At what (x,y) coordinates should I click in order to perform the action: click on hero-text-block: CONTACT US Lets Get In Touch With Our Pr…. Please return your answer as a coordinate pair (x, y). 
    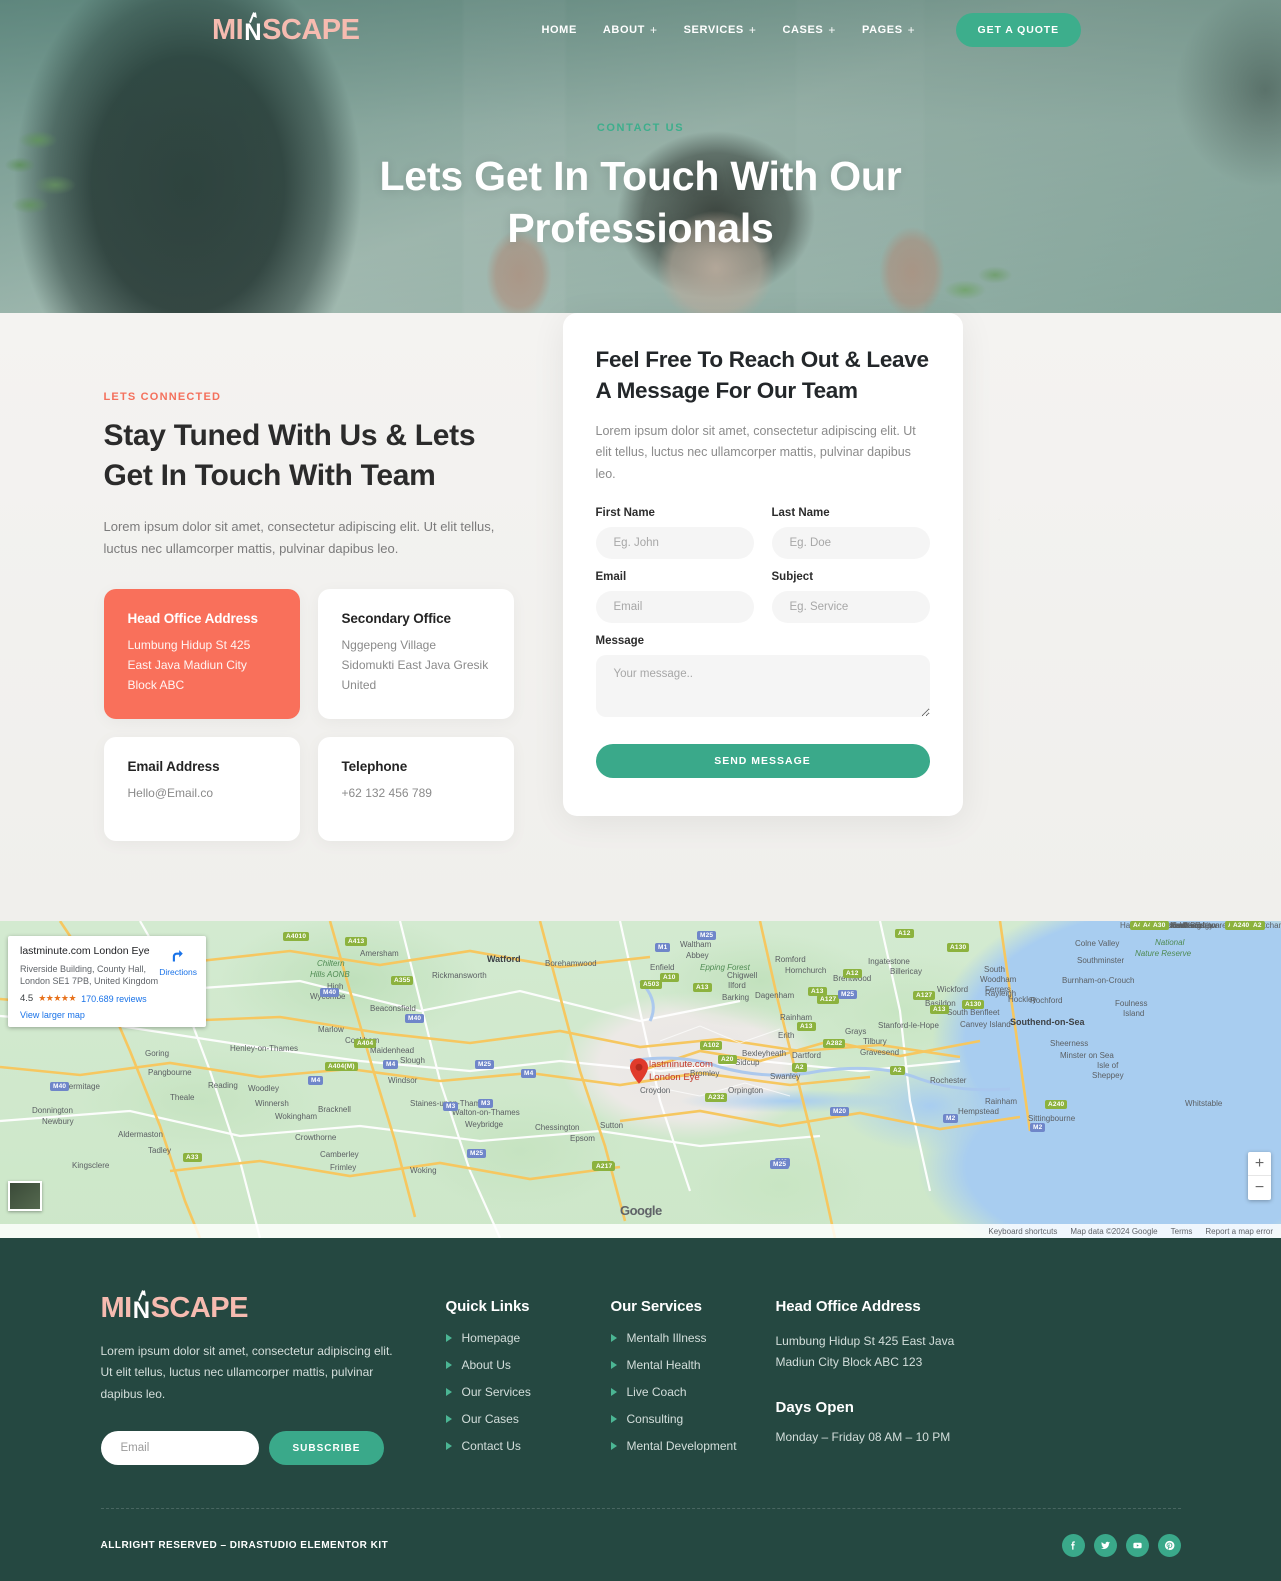
    Looking at the image, I should click on (640, 188).